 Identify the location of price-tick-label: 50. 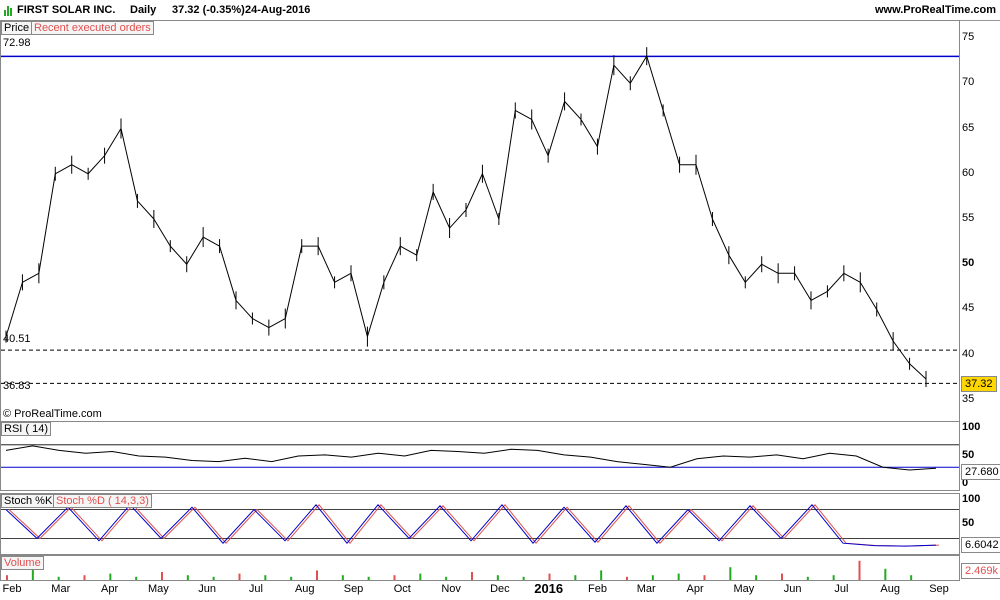
(968, 263).